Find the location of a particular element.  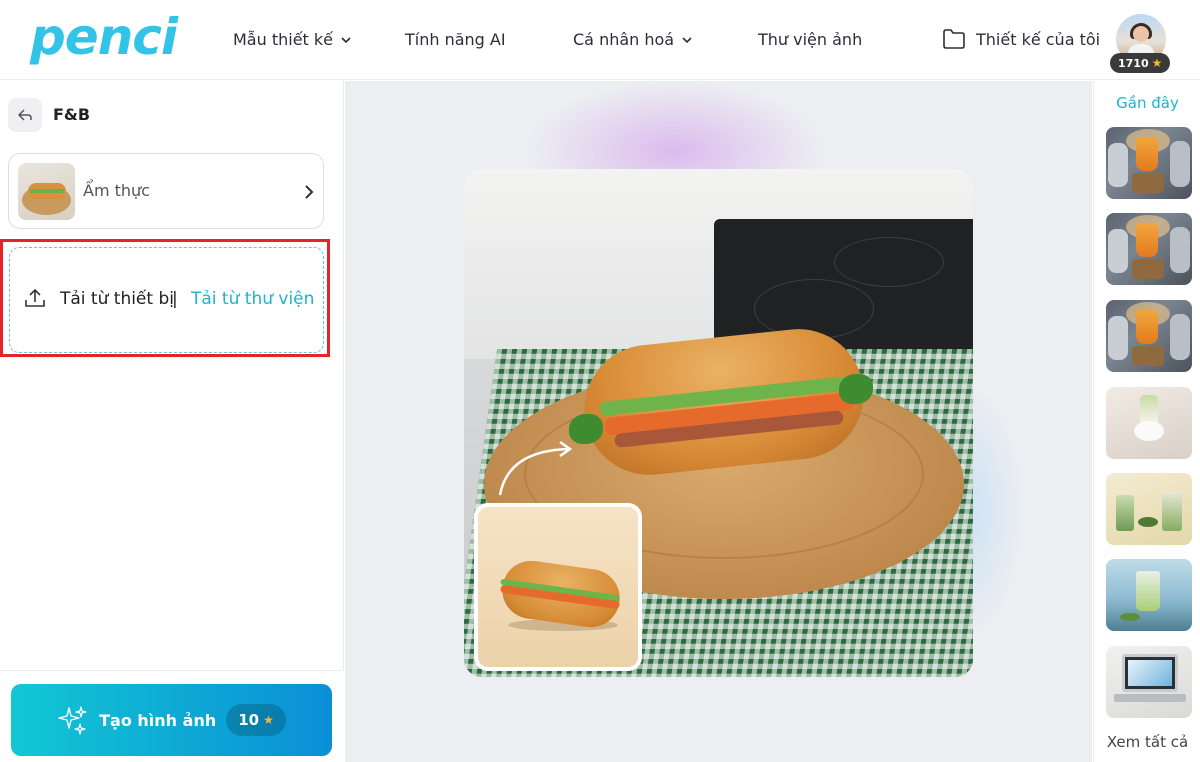

nav-ai-features: Tính năng AI is located at coordinates (455, 39).